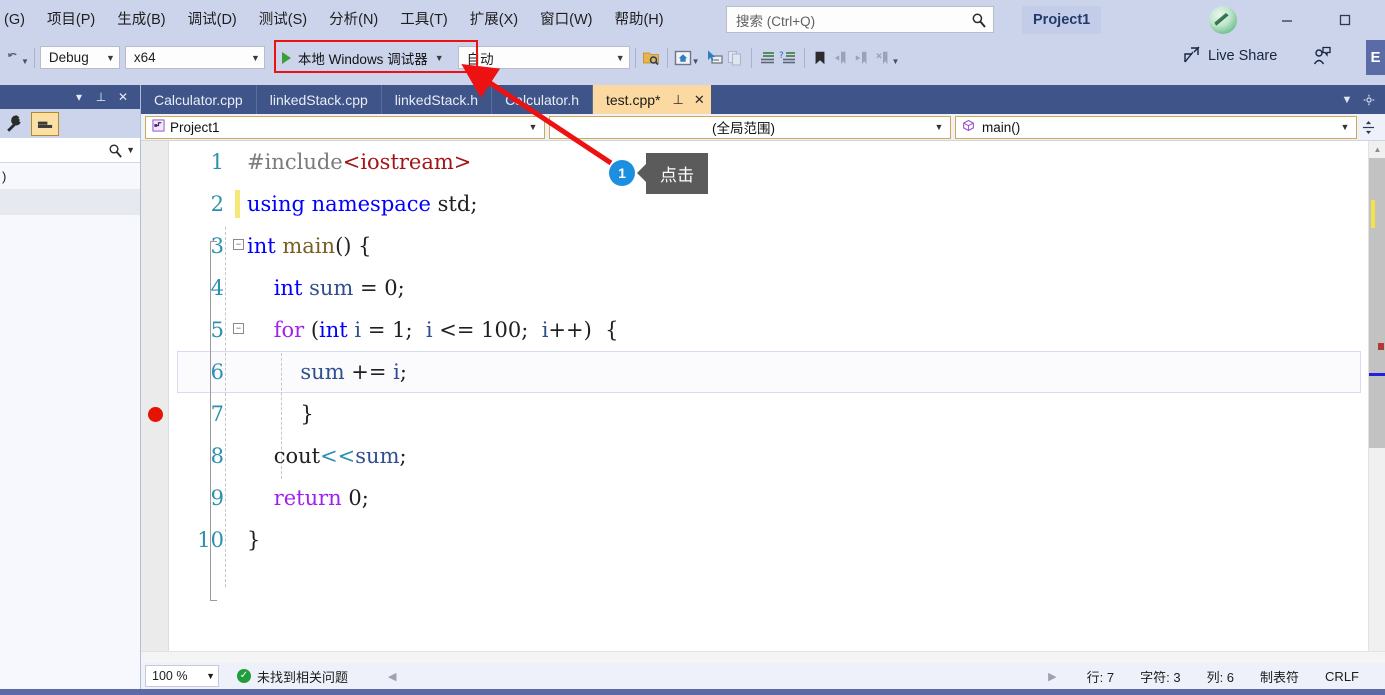 The height and width of the screenshot is (695, 1385). I want to click on properties-icon, so click(45, 123).